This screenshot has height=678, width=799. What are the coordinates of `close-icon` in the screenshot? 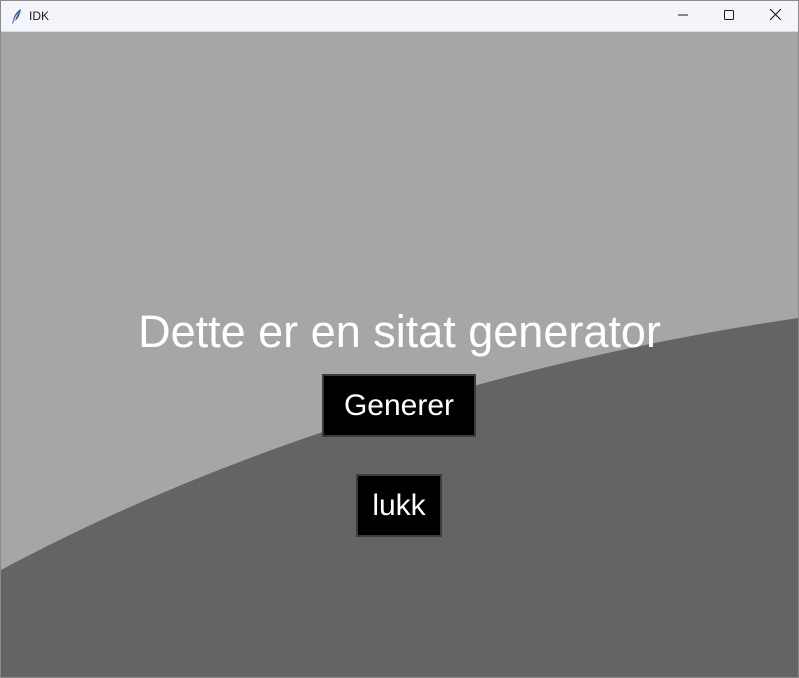 It's located at (775, 16).